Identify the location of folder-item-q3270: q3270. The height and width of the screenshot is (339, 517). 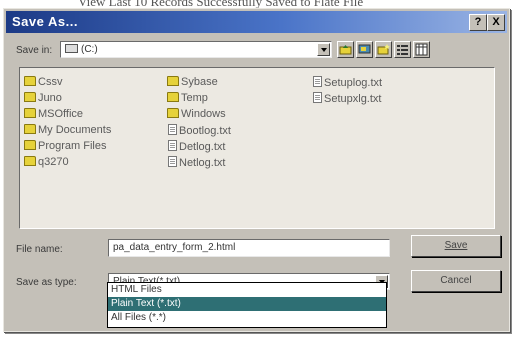
(46, 163).